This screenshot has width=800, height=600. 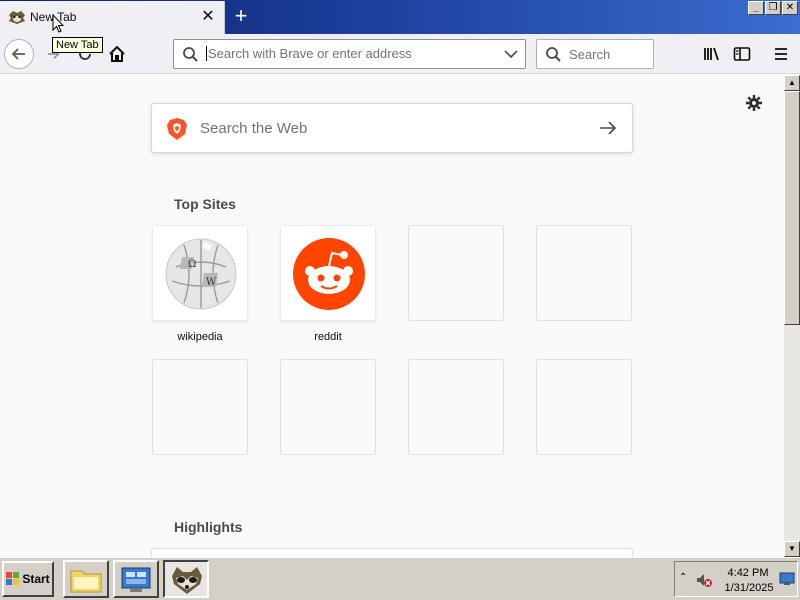 I want to click on new-tab-button: +, so click(x=241, y=16).